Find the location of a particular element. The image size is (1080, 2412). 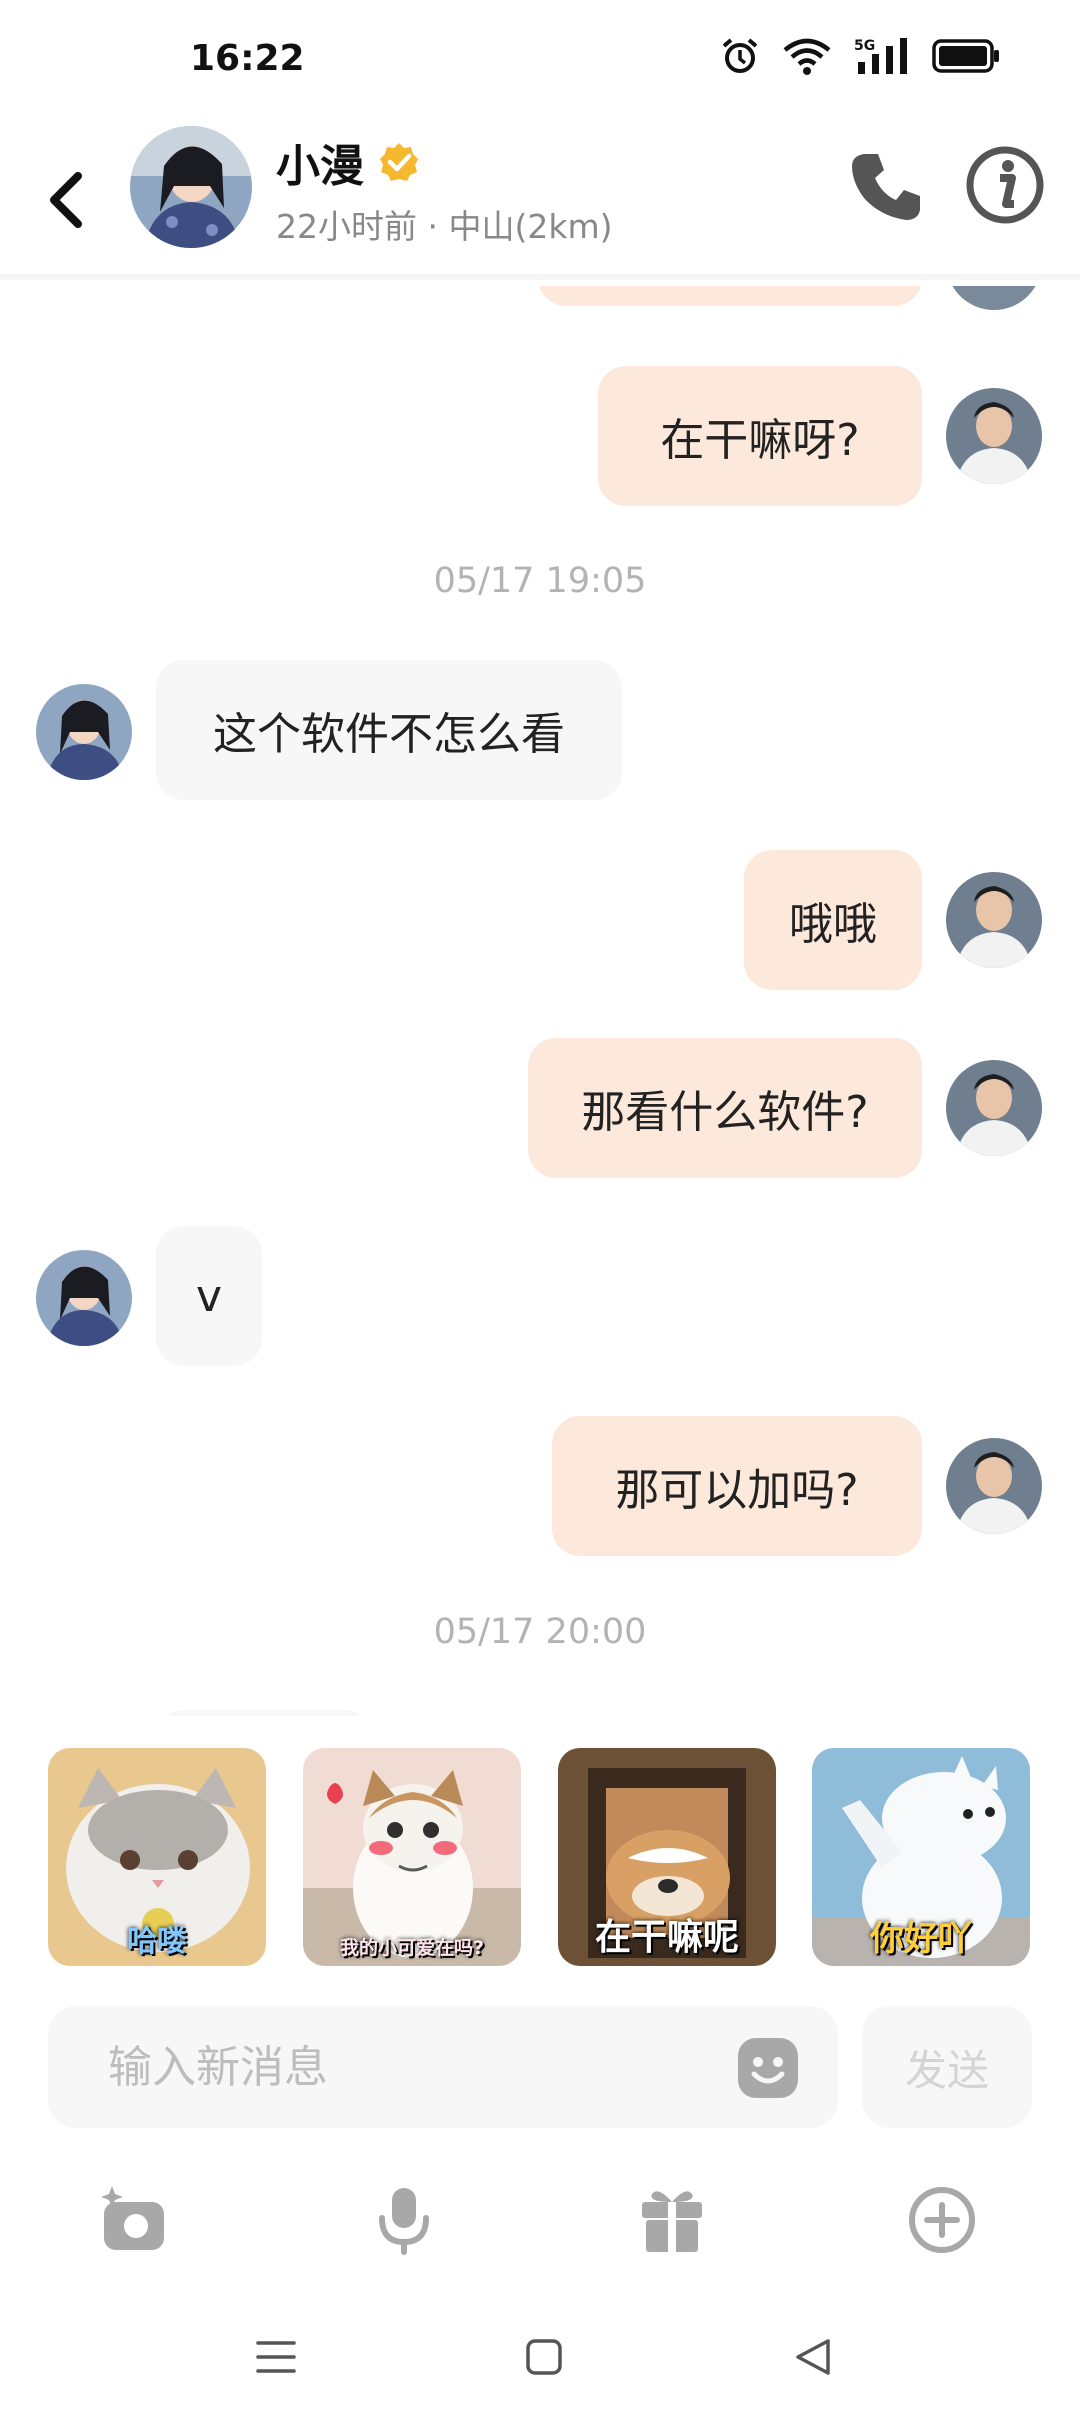

contact-avatar is located at coordinates (191, 187).